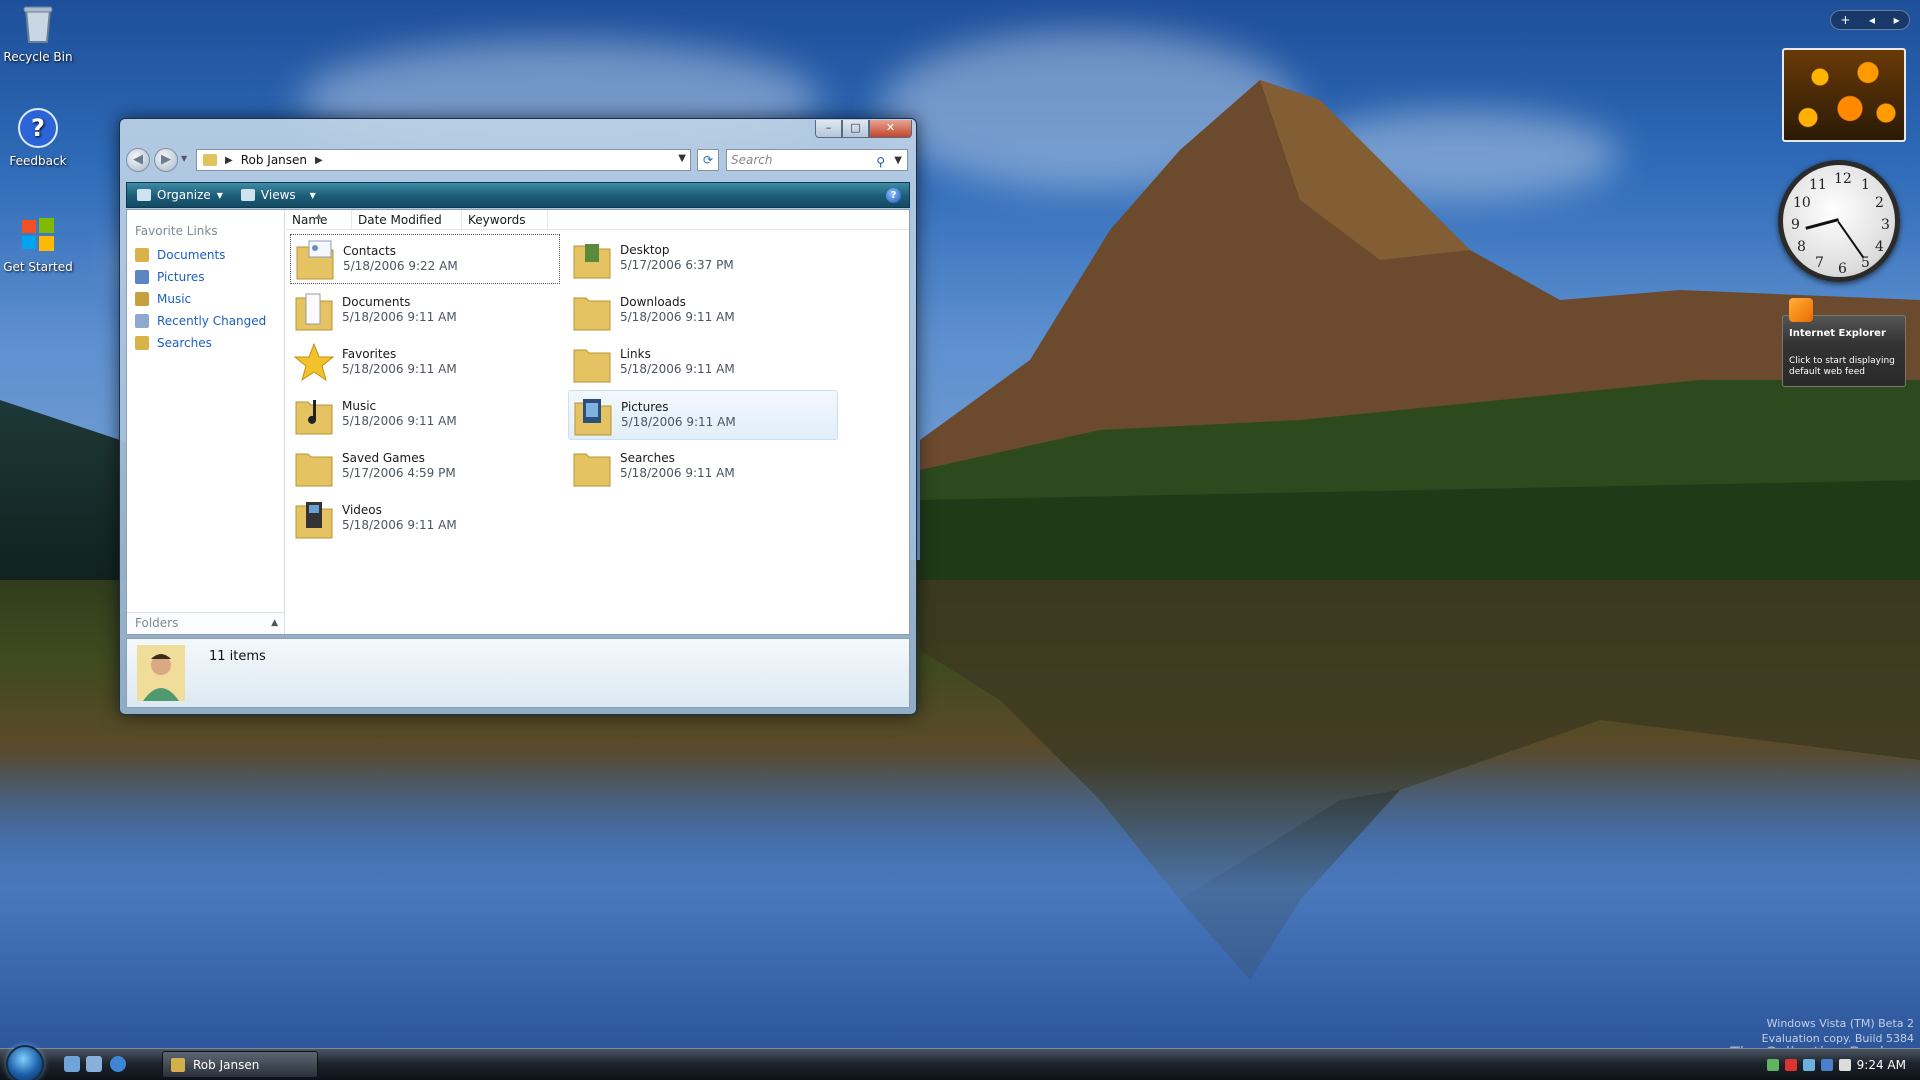 The image size is (1920, 1080). I want to click on documents-folder-icon, so click(142, 255).